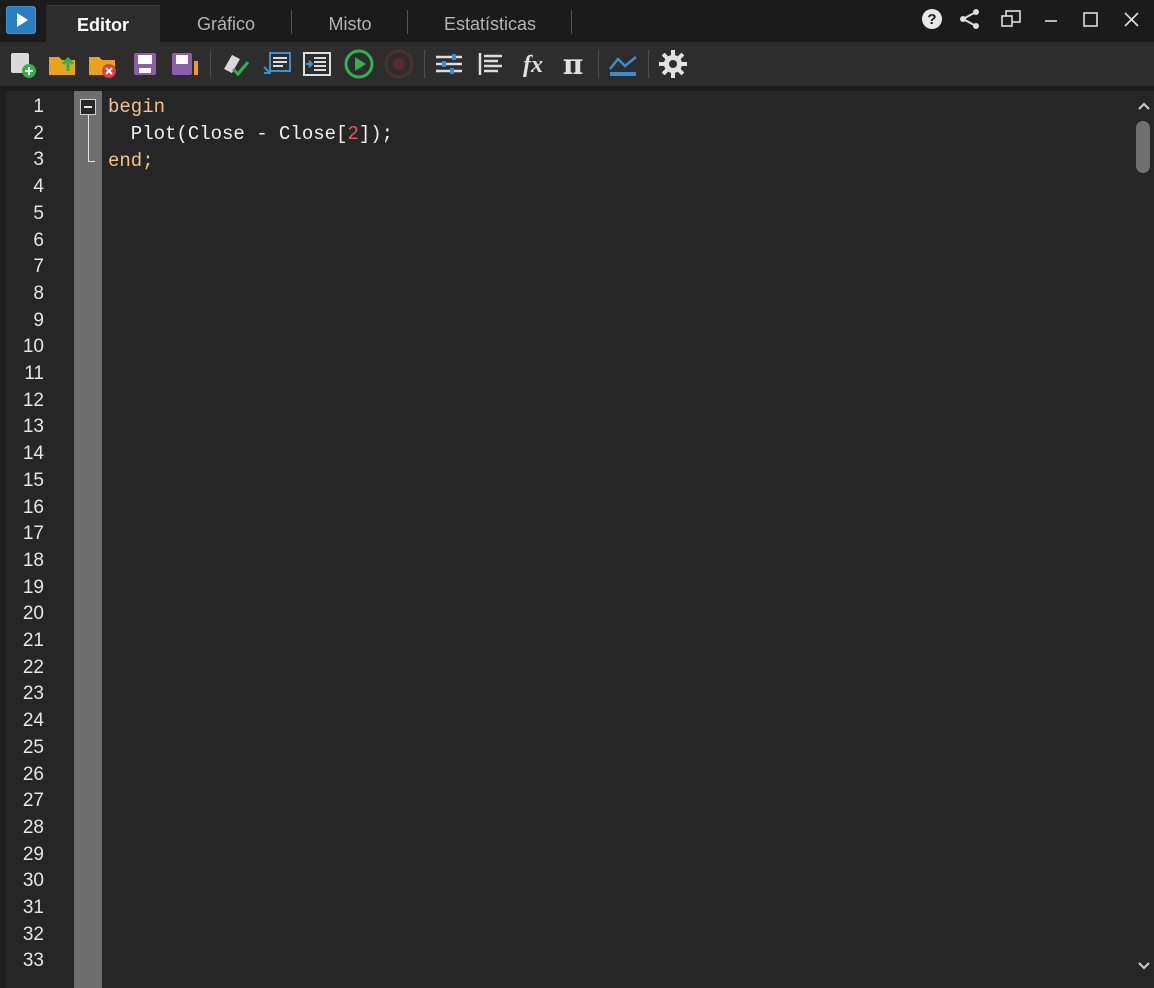 Image resolution: width=1154 pixels, height=988 pixels. Describe the element at coordinates (103, 24) in the screenshot. I see `tab-editor: Editor` at that location.